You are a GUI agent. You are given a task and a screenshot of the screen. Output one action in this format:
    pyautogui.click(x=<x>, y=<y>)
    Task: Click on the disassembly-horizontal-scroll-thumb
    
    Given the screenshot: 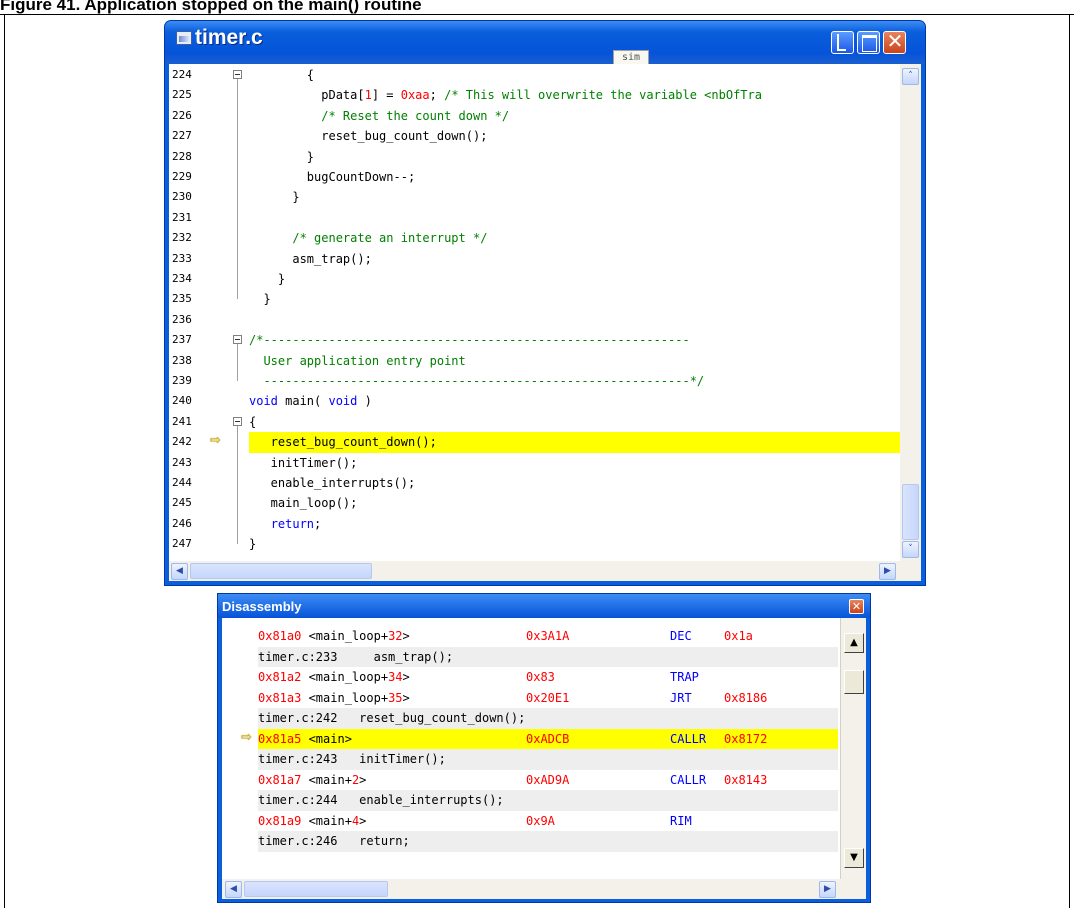 What is the action you would take?
    pyautogui.click(x=316, y=889)
    